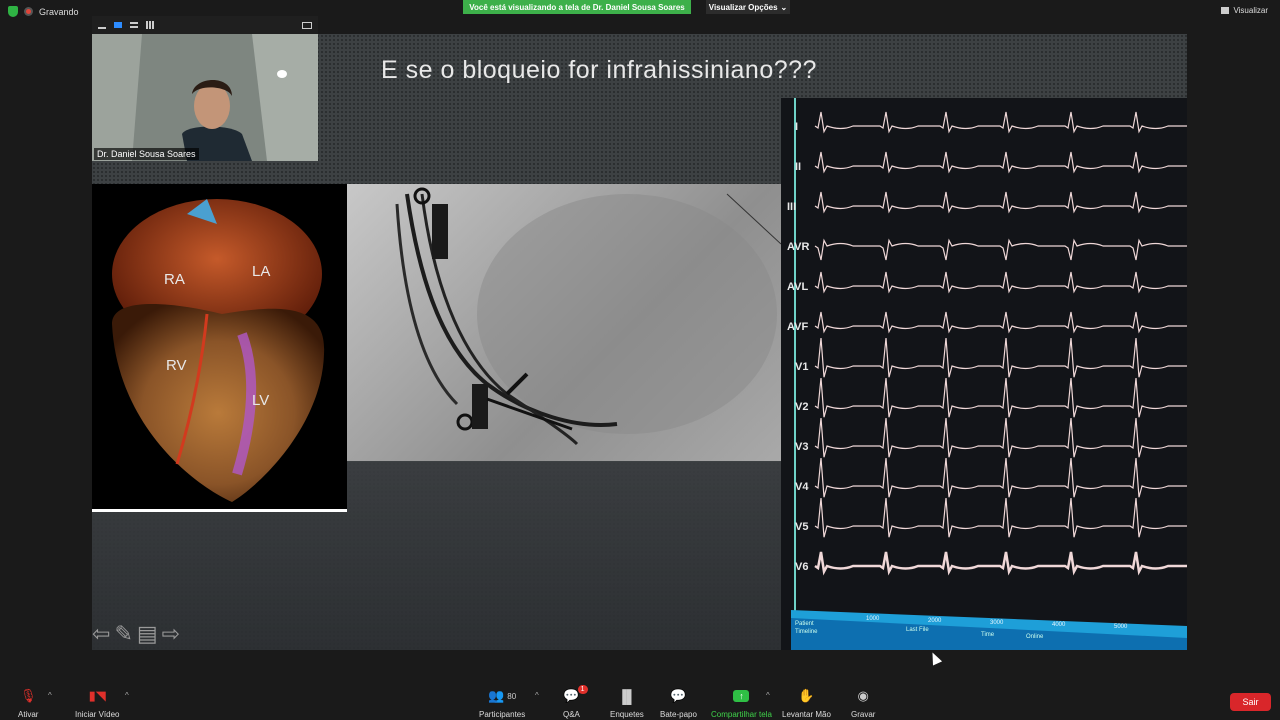 This screenshot has width=1280, height=720. What do you see at coordinates (537, 695) in the screenshot?
I see `participants-options-caret: ^` at bounding box center [537, 695].